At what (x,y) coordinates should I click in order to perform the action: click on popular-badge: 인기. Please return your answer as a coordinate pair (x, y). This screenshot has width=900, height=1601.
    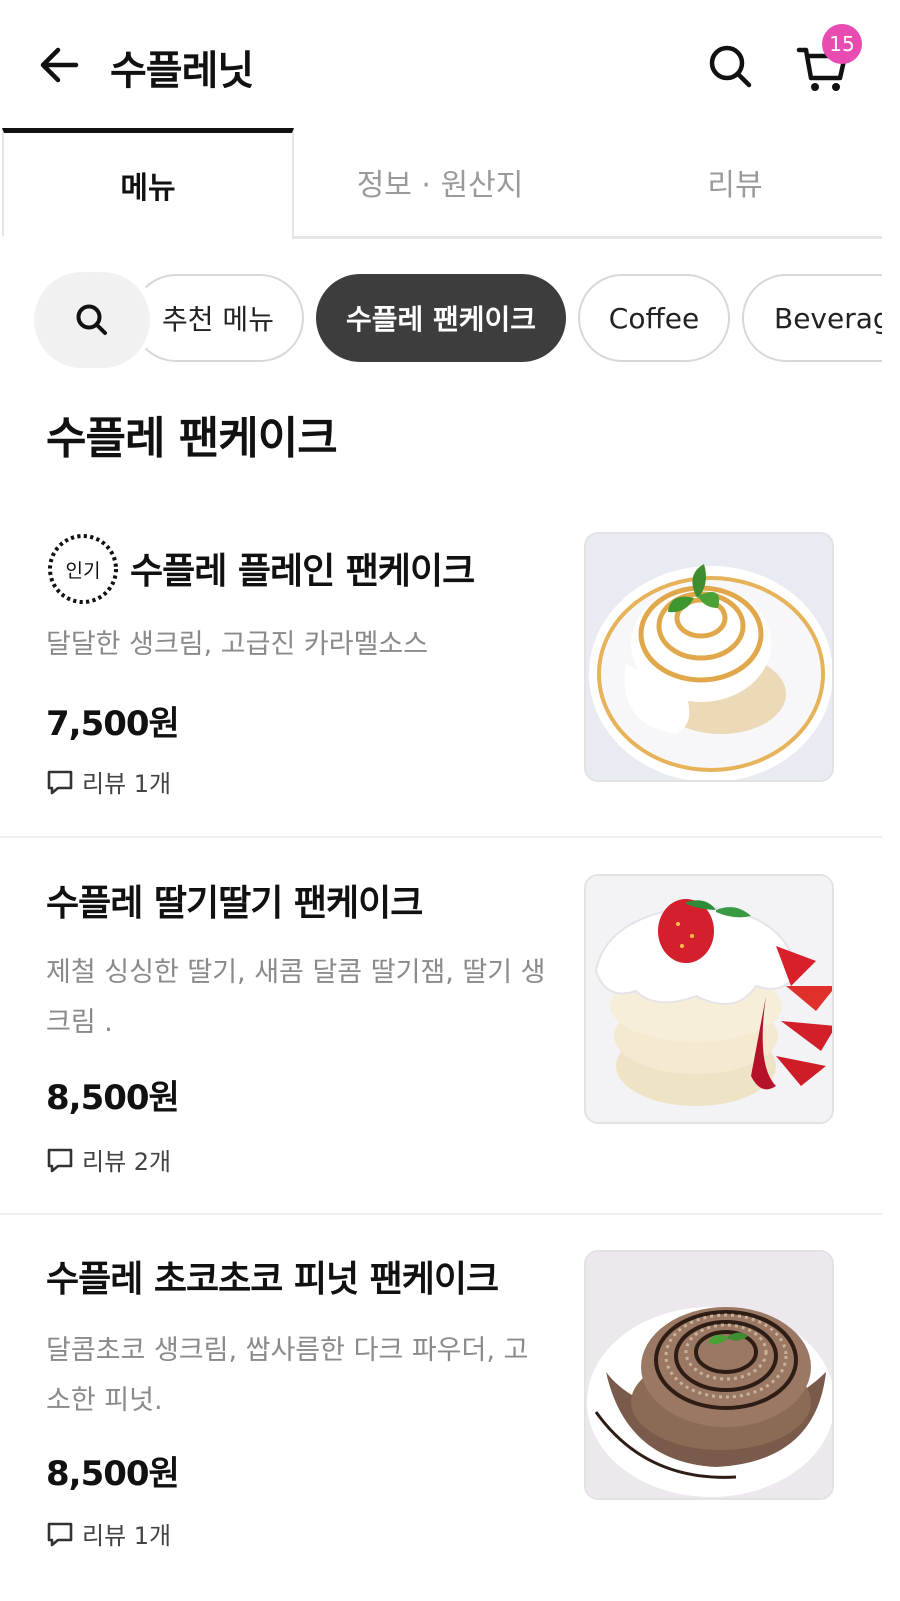
    Looking at the image, I should click on (83, 569).